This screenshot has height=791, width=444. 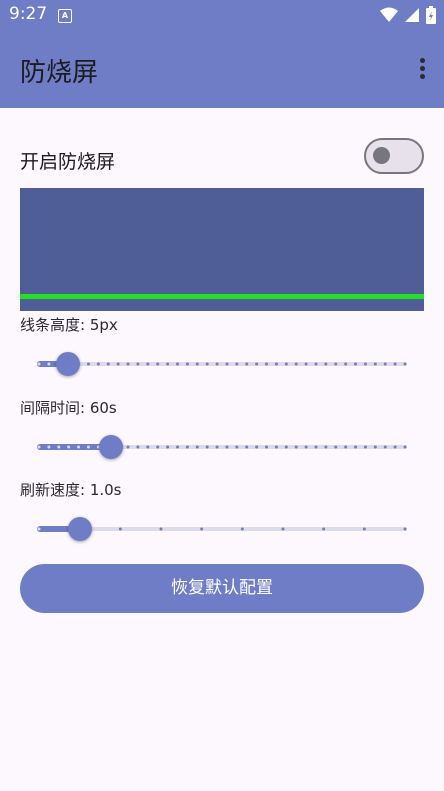 I want to click on status-time: 9:27, so click(x=28, y=14).